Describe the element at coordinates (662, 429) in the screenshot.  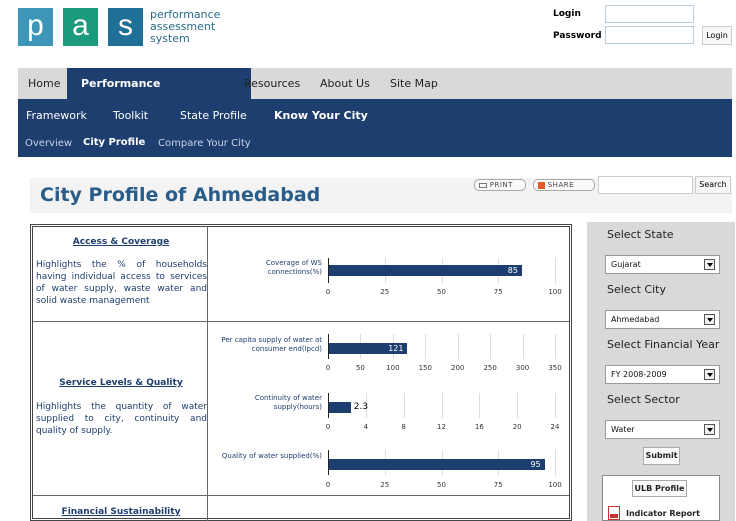
I see `sector-select: Water` at that location.